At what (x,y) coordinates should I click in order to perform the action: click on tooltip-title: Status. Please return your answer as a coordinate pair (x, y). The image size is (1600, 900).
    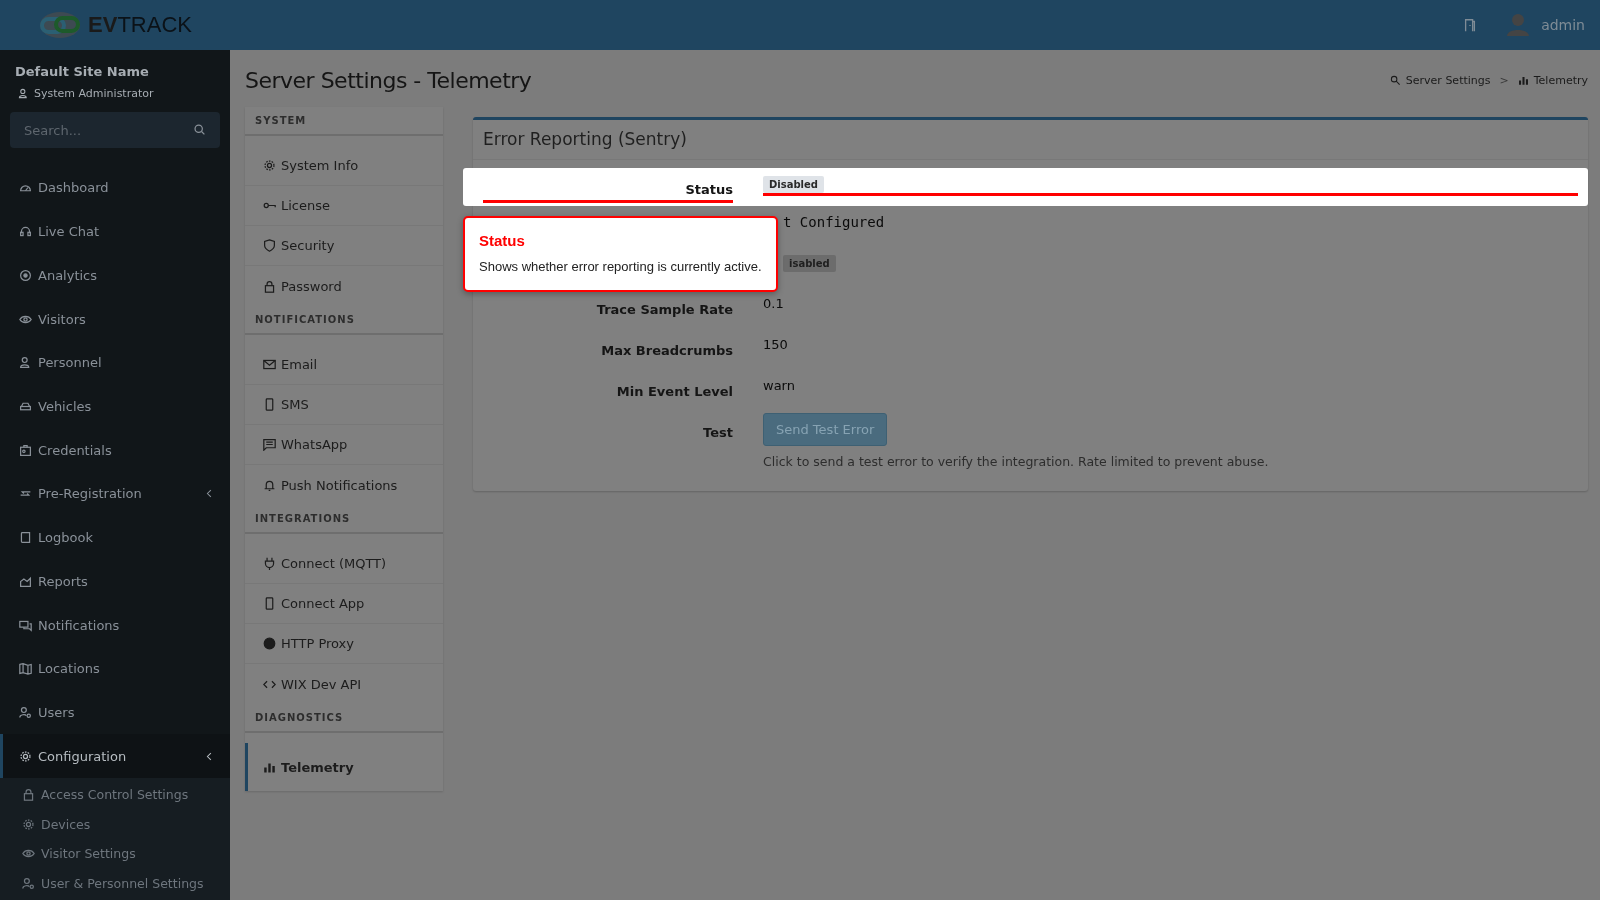
    Looking at the image, I should click on (502, 240).